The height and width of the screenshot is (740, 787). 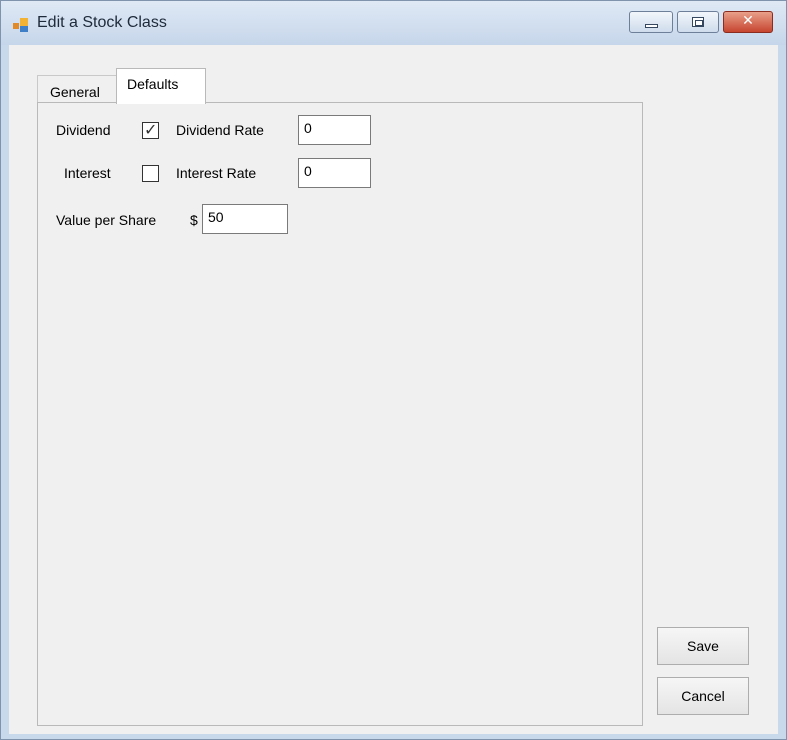 I want to click on minimize-icon, so click(x=651, y=26).